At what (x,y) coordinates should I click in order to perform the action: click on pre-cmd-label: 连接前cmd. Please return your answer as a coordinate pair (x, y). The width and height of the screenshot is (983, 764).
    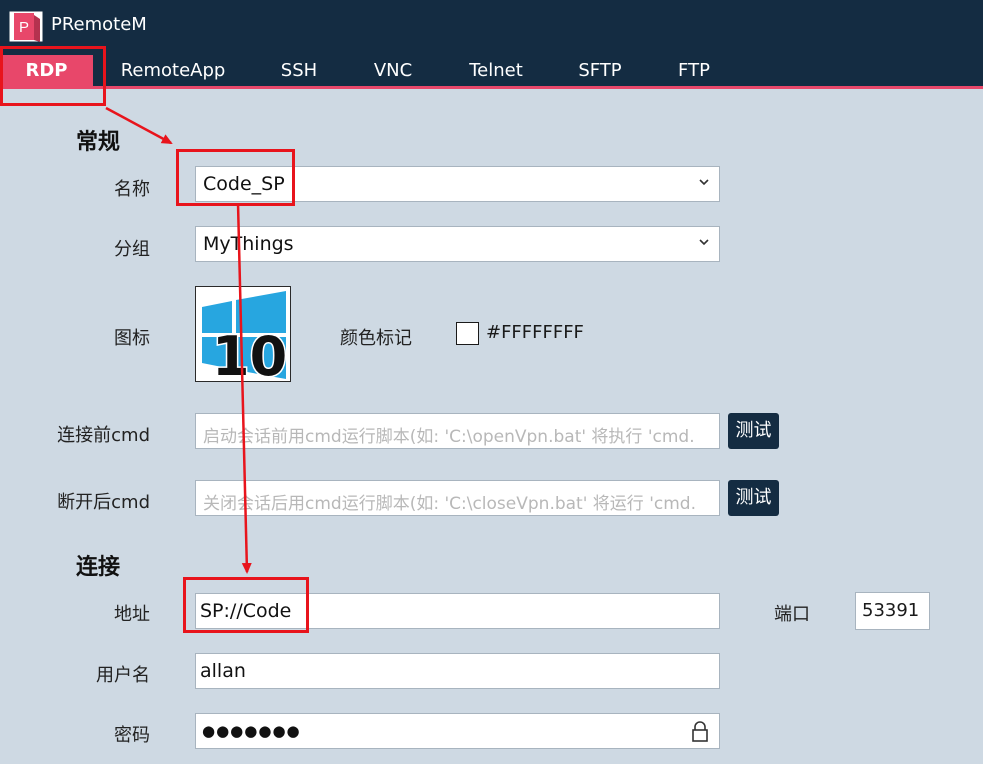
    Looking at the image, I should click on (103, 435).